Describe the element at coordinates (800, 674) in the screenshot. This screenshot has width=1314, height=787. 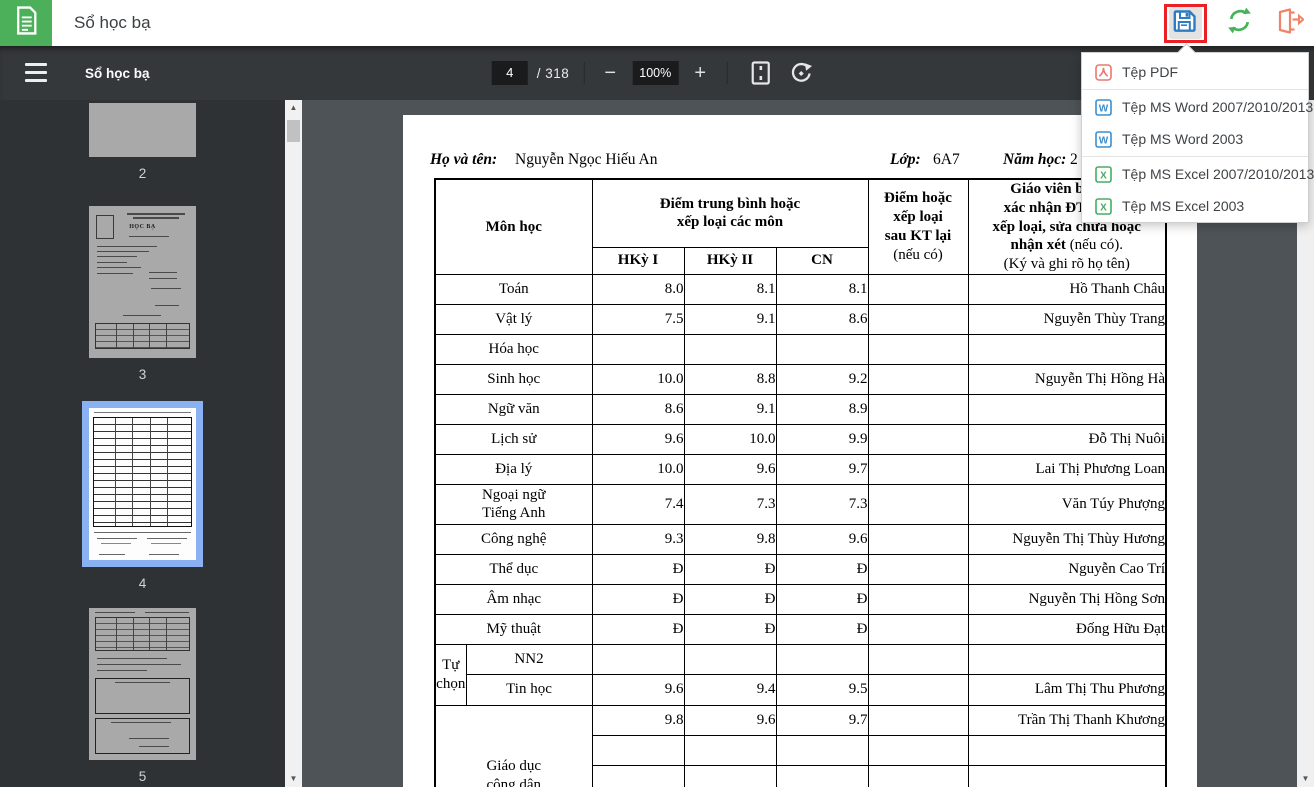
I see `table-row: Tự chọn NN2` at that location.